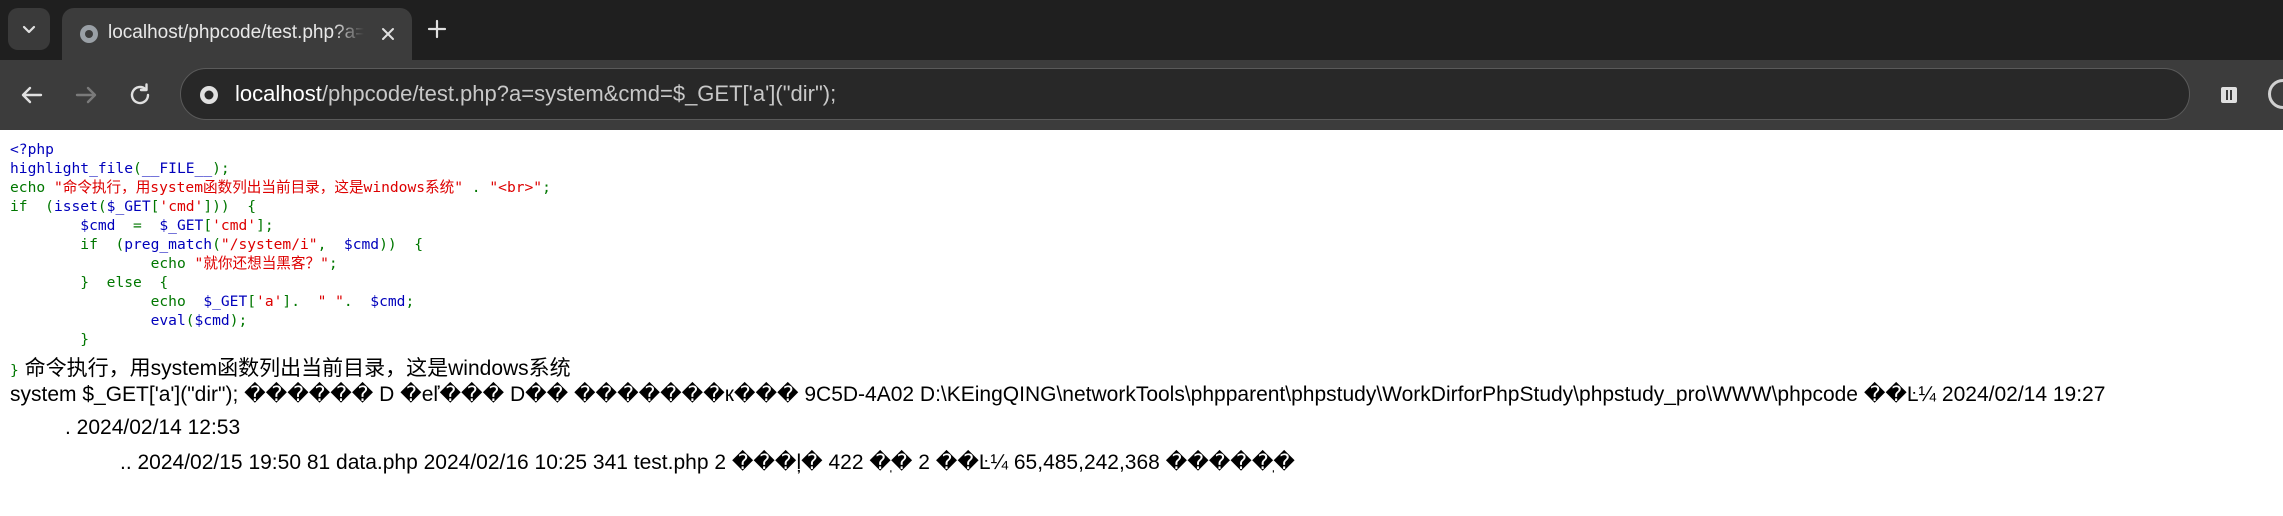 Image resolution: width=2283 pixels, height=516 pixels. What do you see at coordinates (330, 244) in the screenshot?
I see `code-token: ,` at bounding box center [330, 244].